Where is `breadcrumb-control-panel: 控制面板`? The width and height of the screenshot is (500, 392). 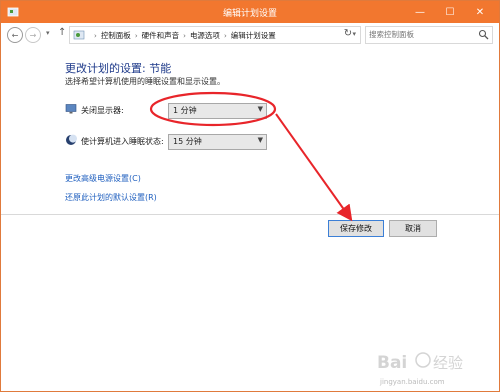
breadcrumb-control-panel: 控制面板 is located at coordinates (116, 35).